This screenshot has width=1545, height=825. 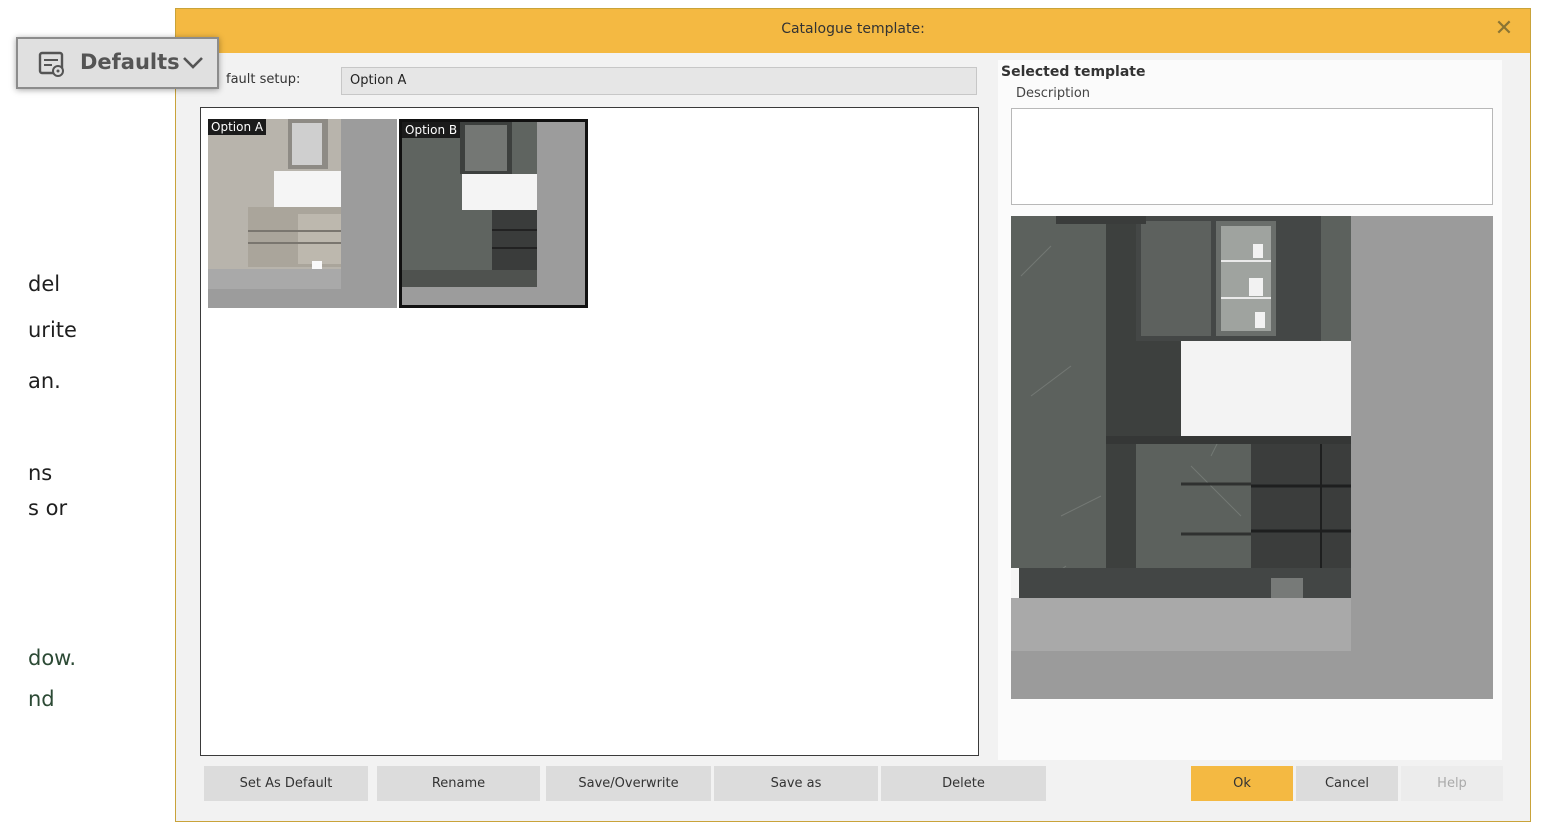 I want to click on dialog-title: Catalogue template:, so click(x=853, y=29).